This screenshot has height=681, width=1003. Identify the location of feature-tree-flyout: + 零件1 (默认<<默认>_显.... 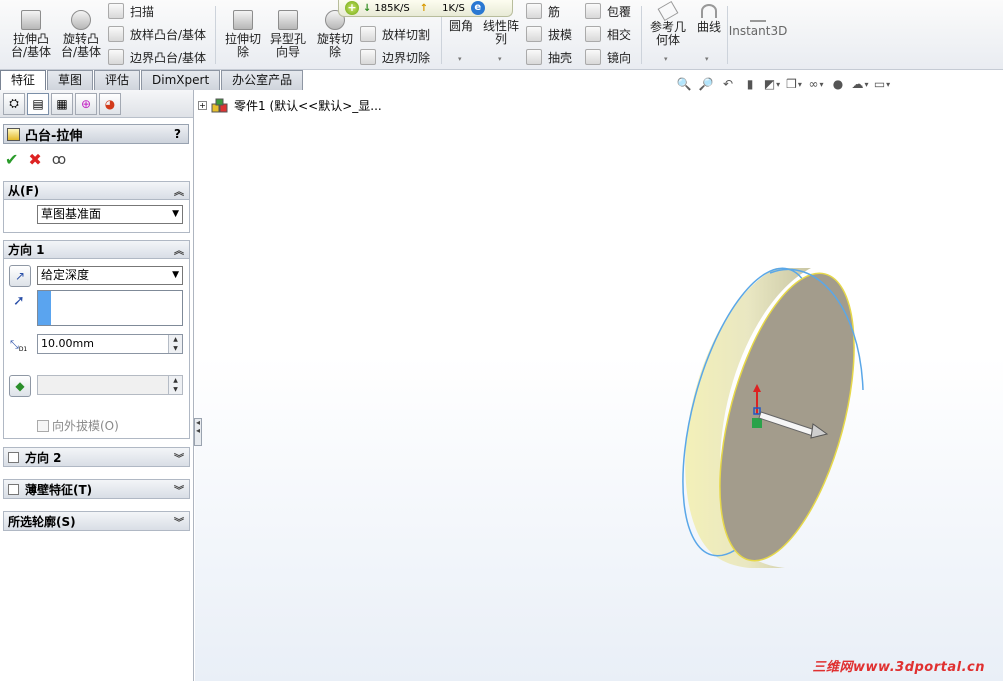
(290, 105).